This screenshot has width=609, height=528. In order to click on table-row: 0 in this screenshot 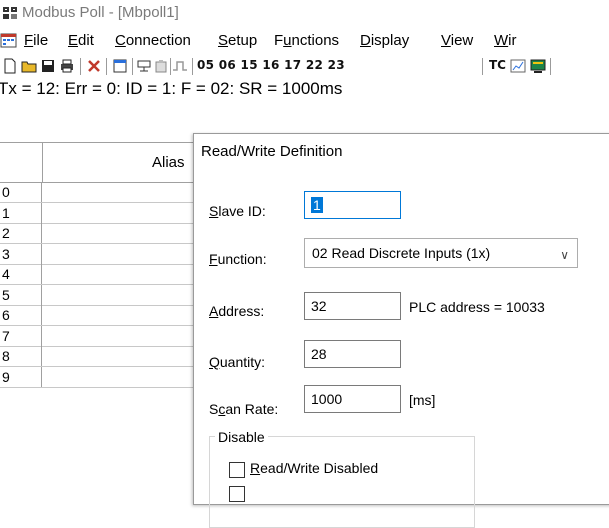, I will do `click(100, 192)`.